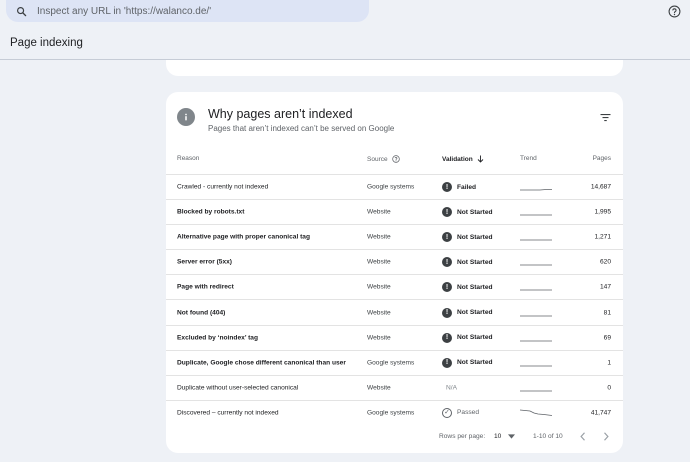 Image resolution: width=690 pixels, height=462 pixels. What do you see at coordinates (609, 363) in the screenshot?
I see `row-pages: 1` at bounding box center [609, 363].